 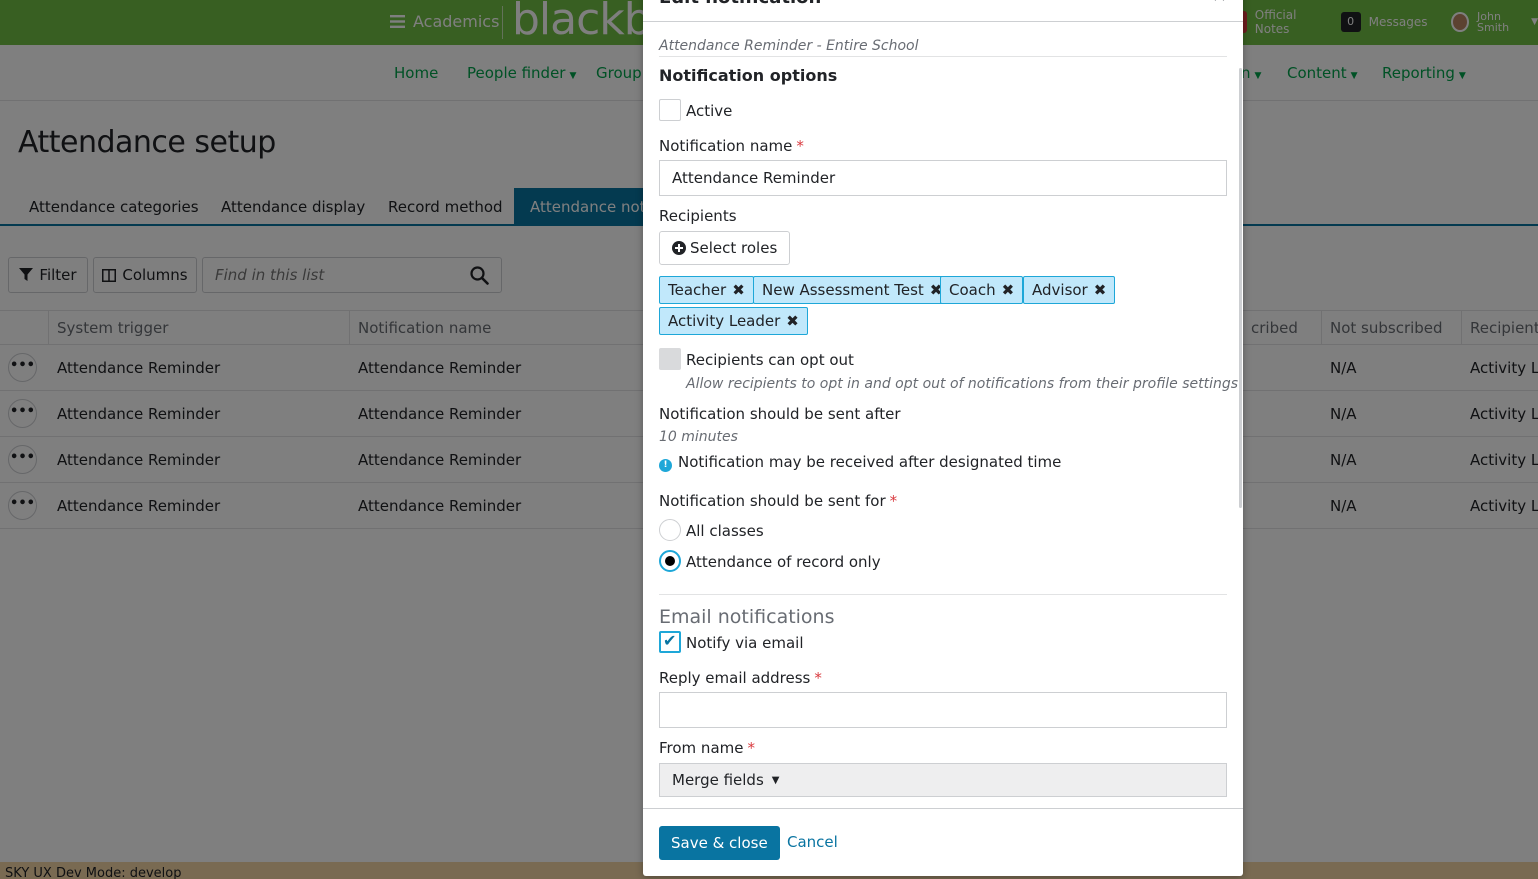 What do you see at coordinates (718, 780) in the screenshot?
I see `merge-fields-label: Merge fields` at bounding box center [718, 780].